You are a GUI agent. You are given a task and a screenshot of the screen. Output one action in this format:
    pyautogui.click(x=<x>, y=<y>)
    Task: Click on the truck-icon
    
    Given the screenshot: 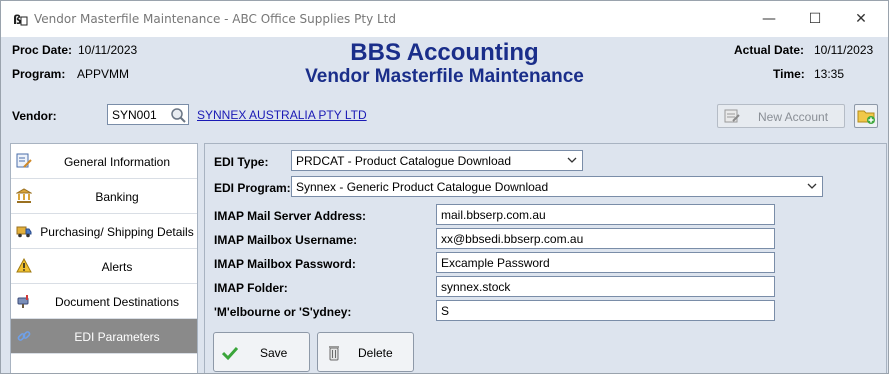 What is the action you would take?
    pyautogui.click(x=24, y=231)
    